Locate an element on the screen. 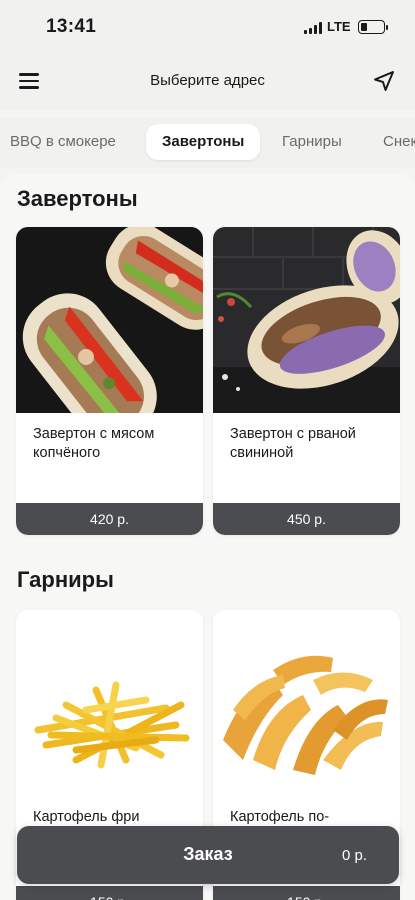  french-fries-photo is located at coordinates (109, 703).